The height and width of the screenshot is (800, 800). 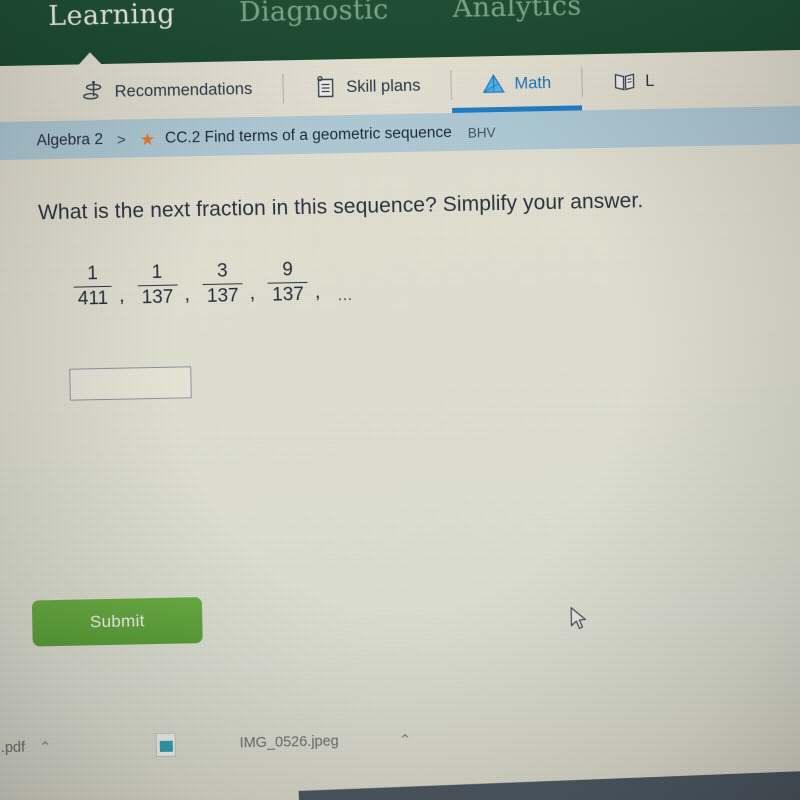 I want to click on download-item-pdf: ...pdf ⌃, so click(x=26, y=747).